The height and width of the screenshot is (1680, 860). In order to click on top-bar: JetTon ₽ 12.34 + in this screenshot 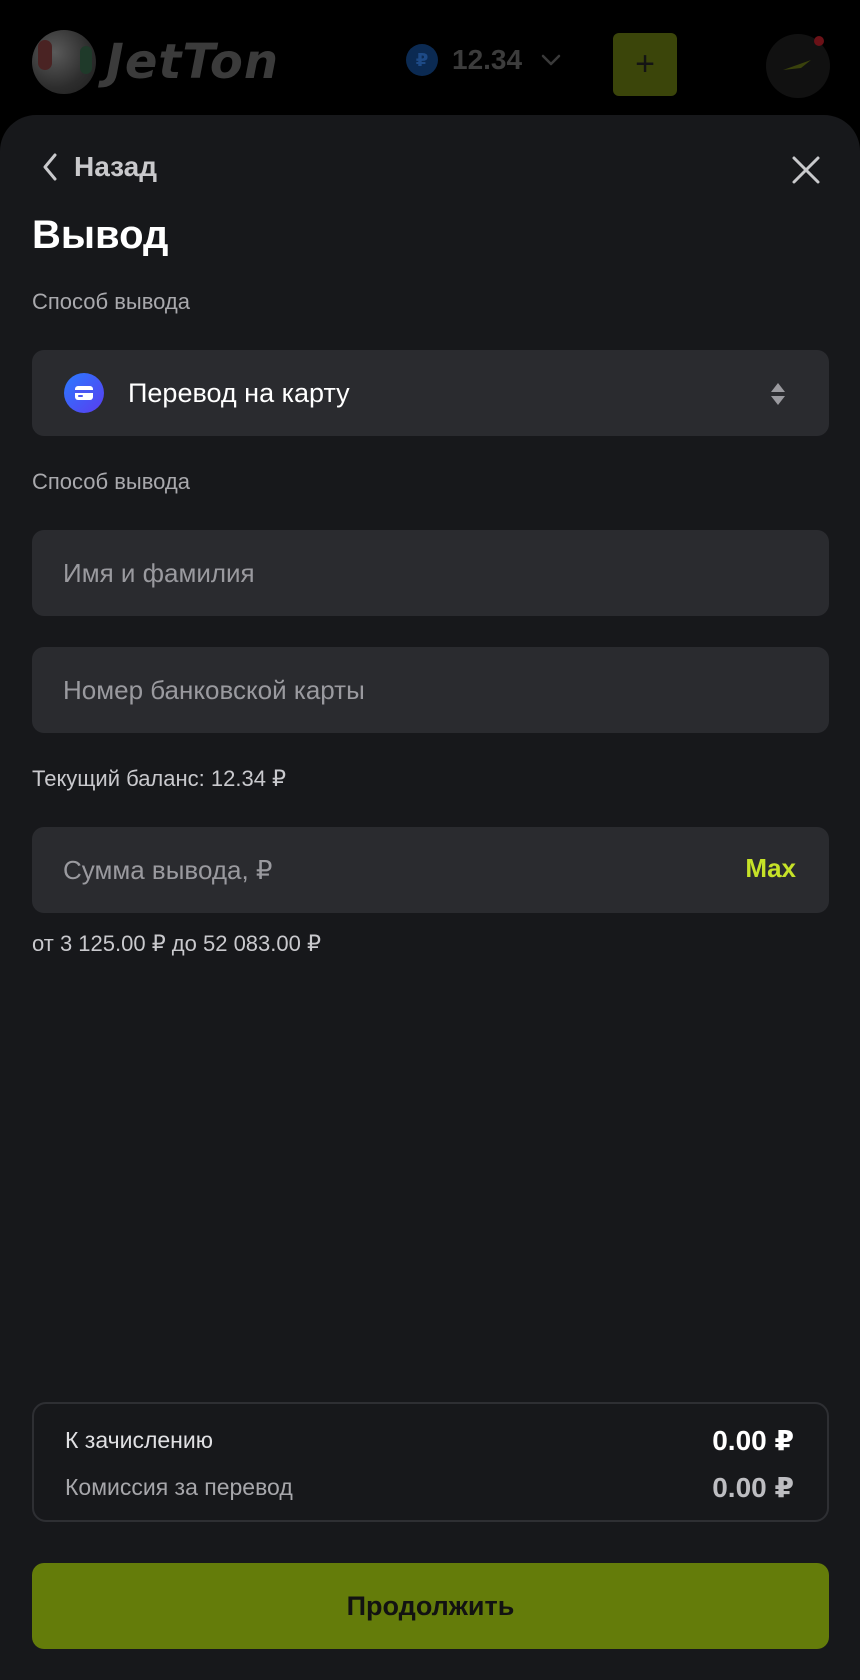, I will do `click(430, 65)`.